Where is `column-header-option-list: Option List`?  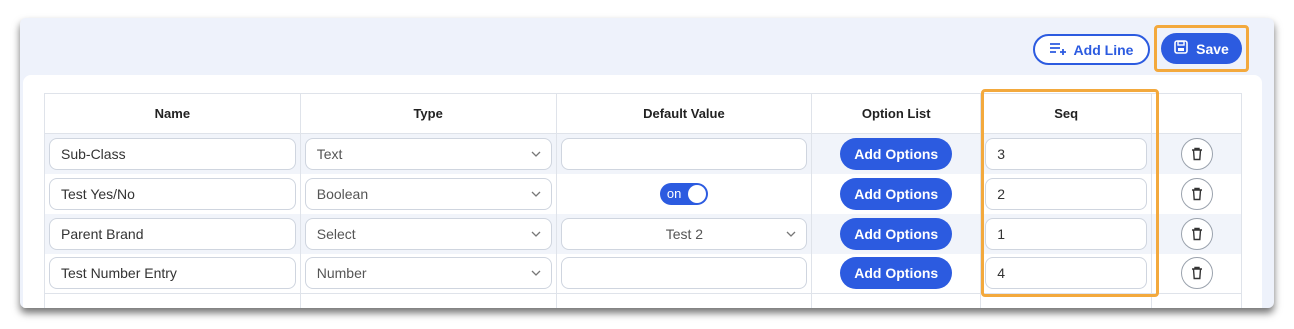
column-header-option-list: Option List is located at coordinates (896, 113).